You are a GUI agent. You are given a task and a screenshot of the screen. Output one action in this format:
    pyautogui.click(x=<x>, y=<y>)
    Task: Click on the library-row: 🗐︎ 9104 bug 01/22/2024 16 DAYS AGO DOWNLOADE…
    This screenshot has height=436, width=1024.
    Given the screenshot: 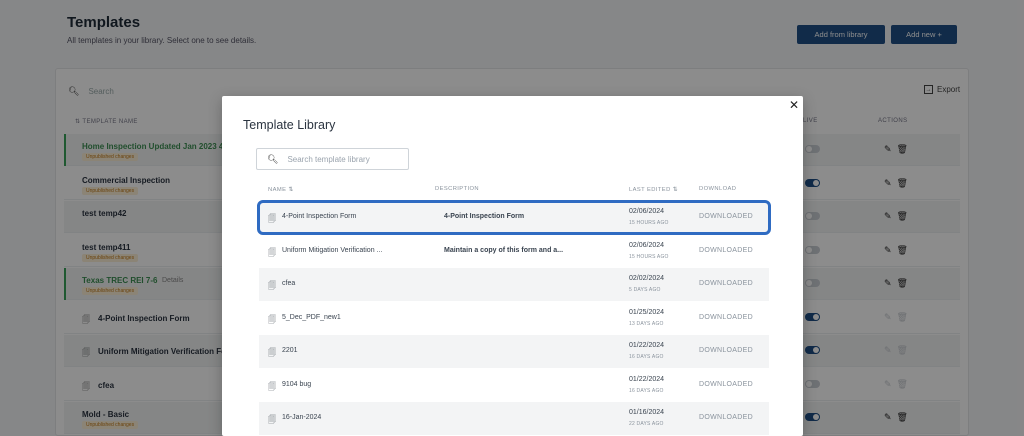 What is the action you would take?
    pyautogui.click(x=514, y=385)
    